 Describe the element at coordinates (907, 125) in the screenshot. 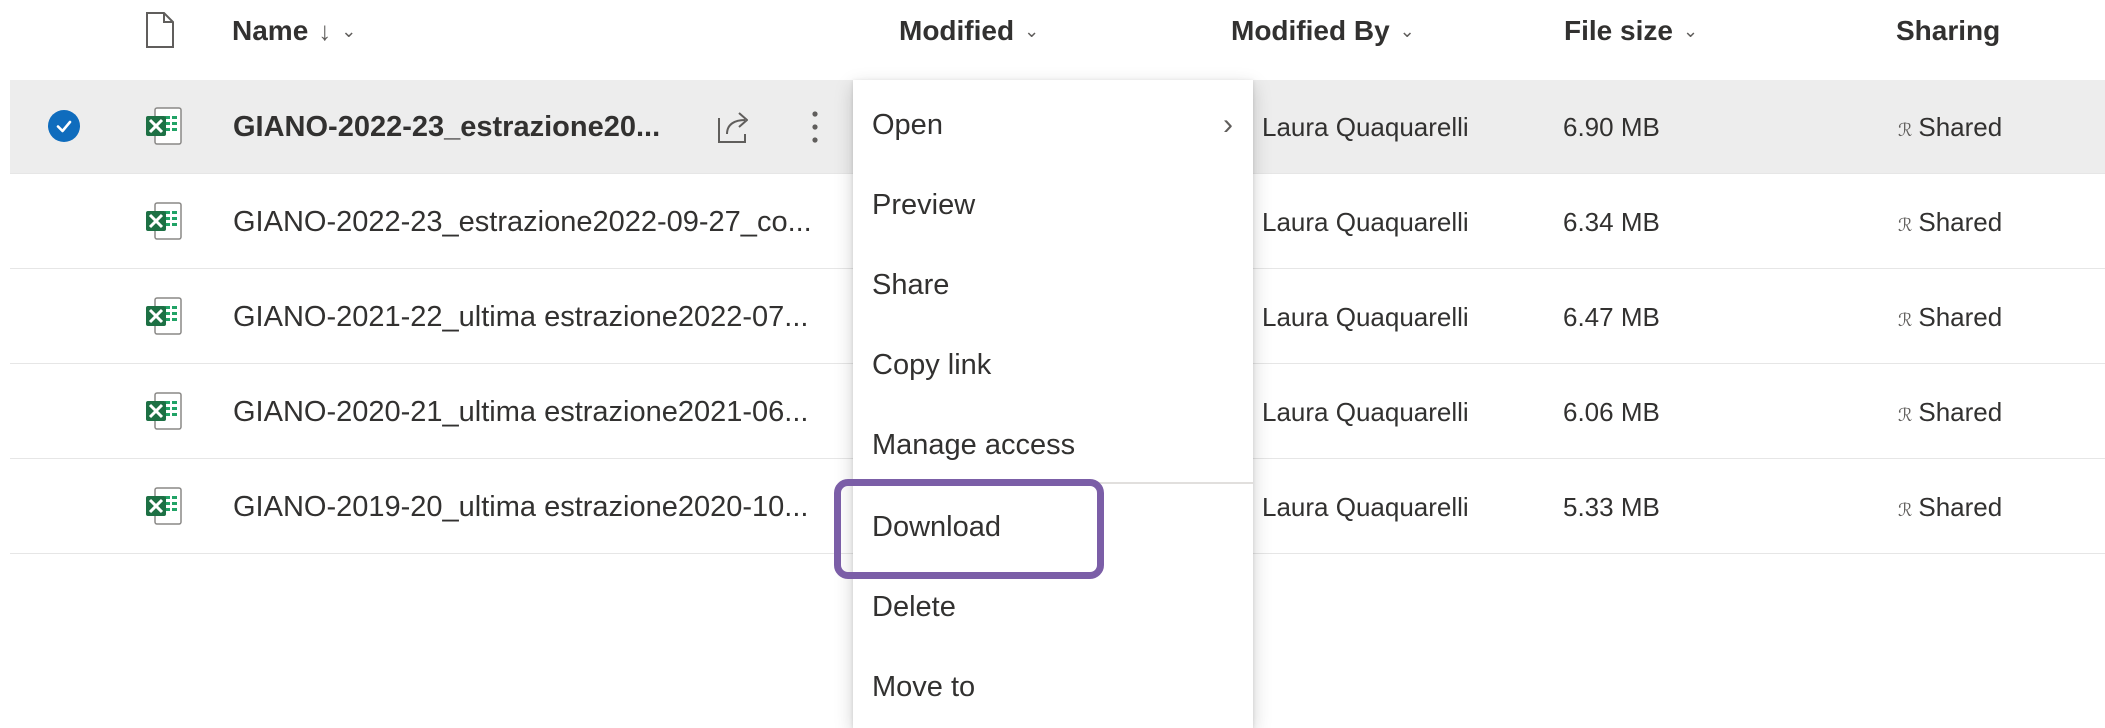

I see `menu-item-open-label: Open` at that location.